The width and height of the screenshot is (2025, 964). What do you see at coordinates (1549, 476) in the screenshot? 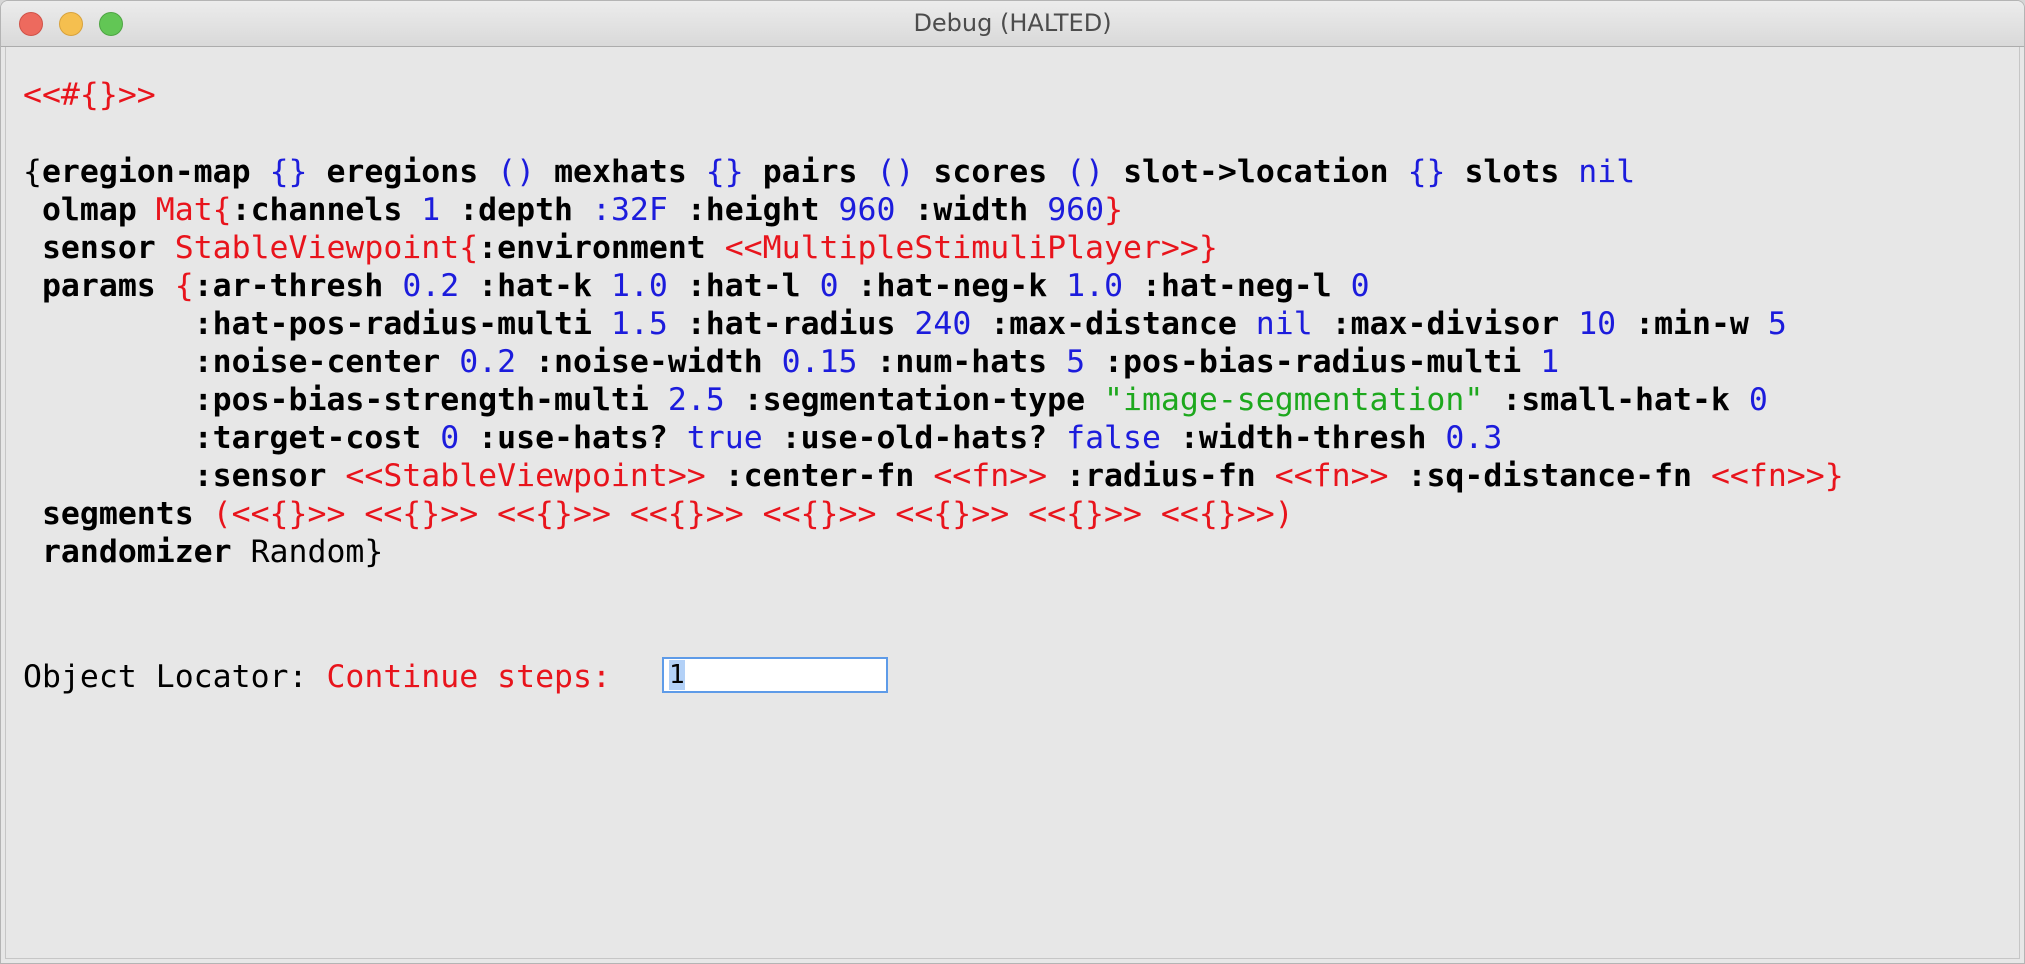
I see `repl-token: :sq-distance-fn` at bounding box center [1549, 476].